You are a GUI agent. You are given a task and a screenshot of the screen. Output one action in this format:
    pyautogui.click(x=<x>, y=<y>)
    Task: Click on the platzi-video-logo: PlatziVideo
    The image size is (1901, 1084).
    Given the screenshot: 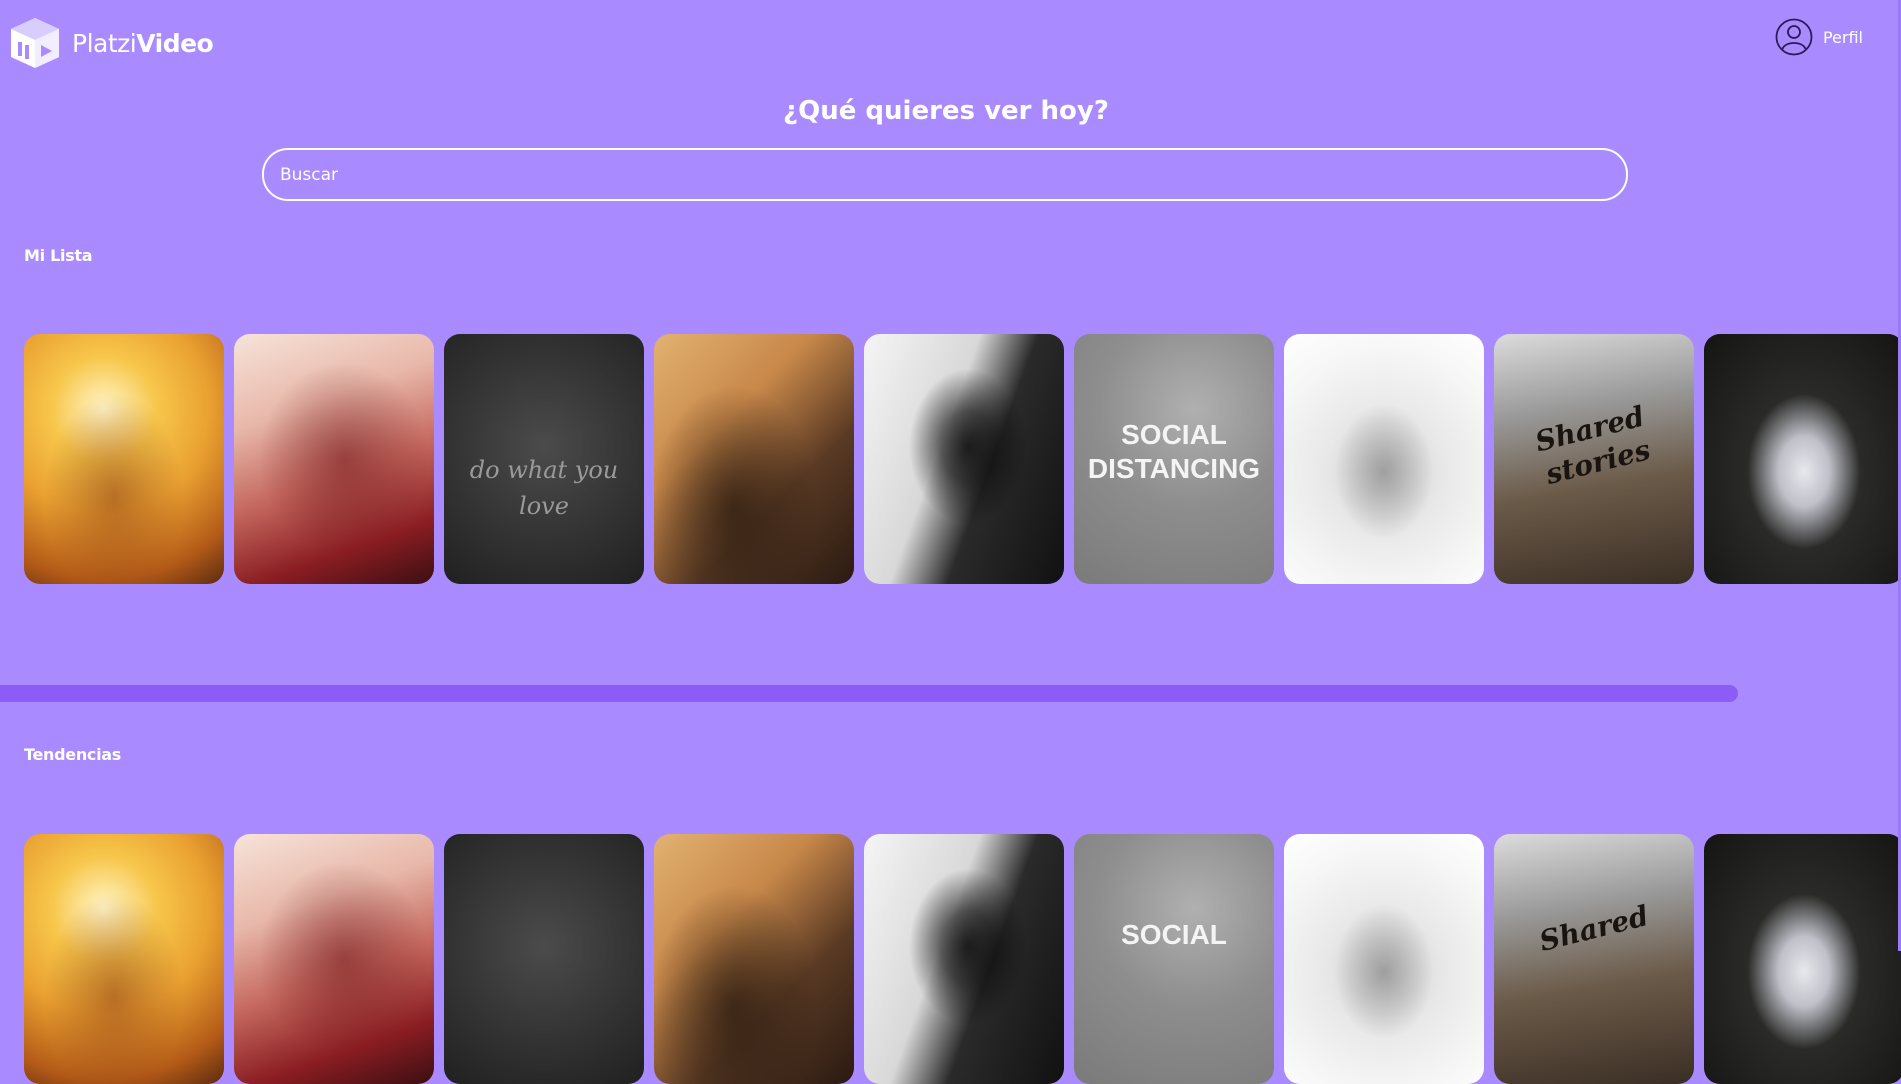 What is the action you would take?
    pyautogui.click(x=111, y=43)
    